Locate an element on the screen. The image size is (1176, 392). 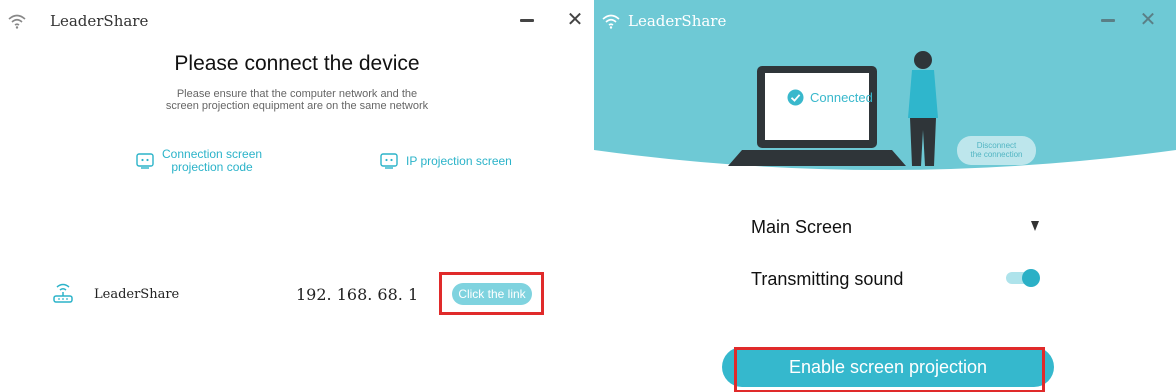
toggle-knob is located at coordinates (1031, 278).